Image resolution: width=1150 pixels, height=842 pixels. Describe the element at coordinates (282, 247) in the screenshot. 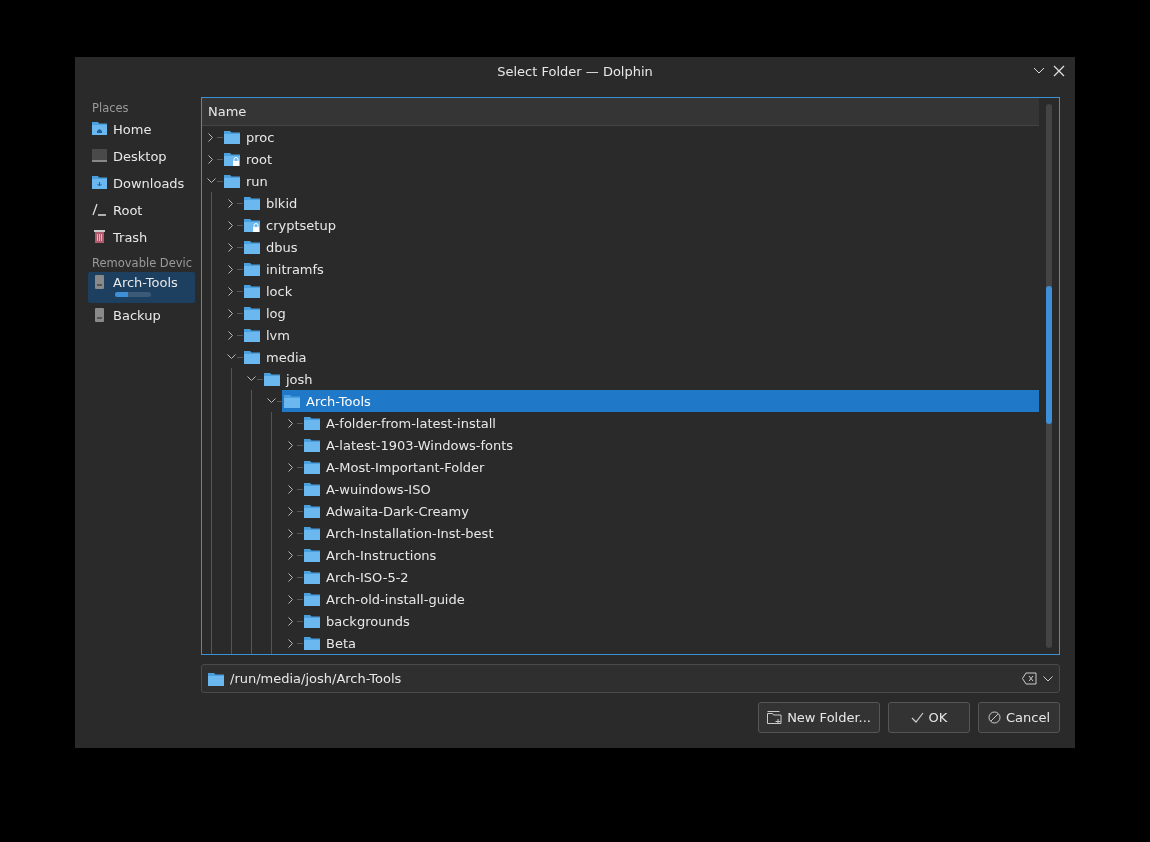

I see `folder-name: dbus` at that location.